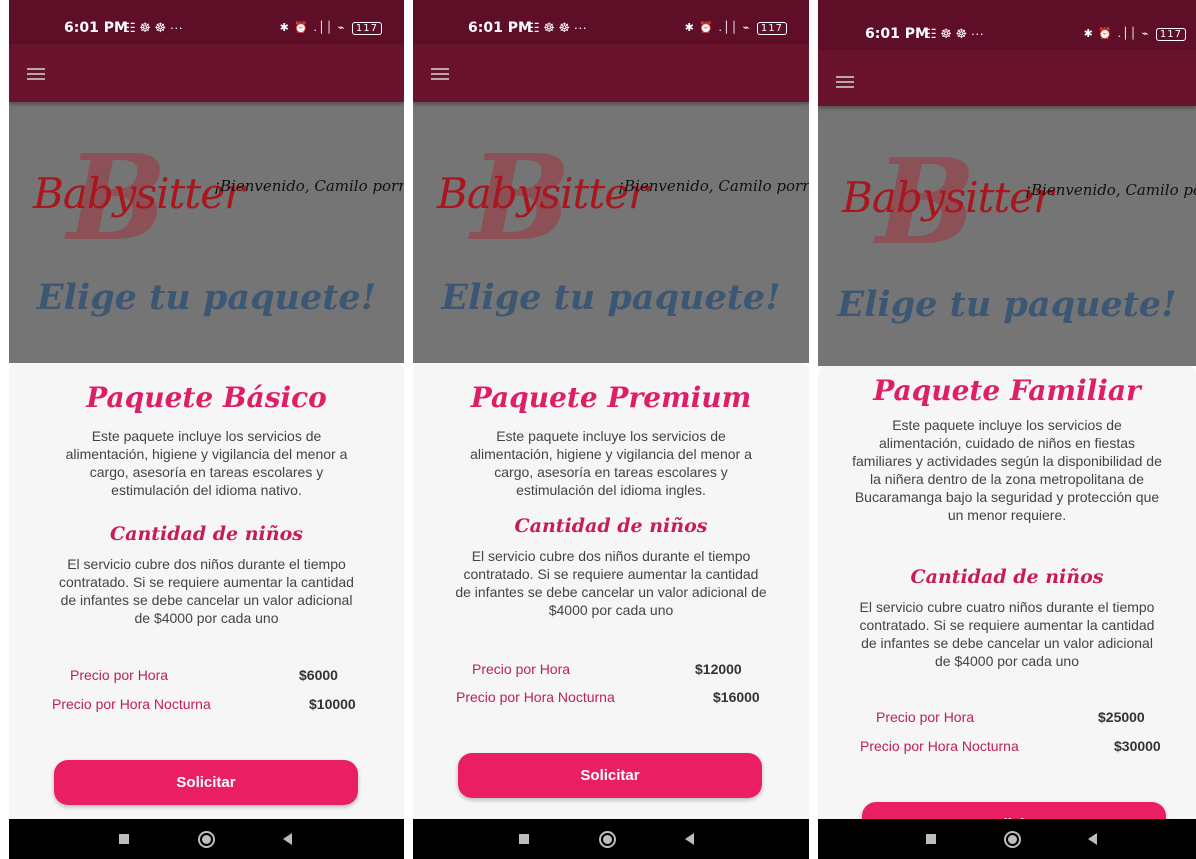 The width and height of the screenshot is (1196, 859). I want to click on price-night-value: $16000, so click(736, 697).